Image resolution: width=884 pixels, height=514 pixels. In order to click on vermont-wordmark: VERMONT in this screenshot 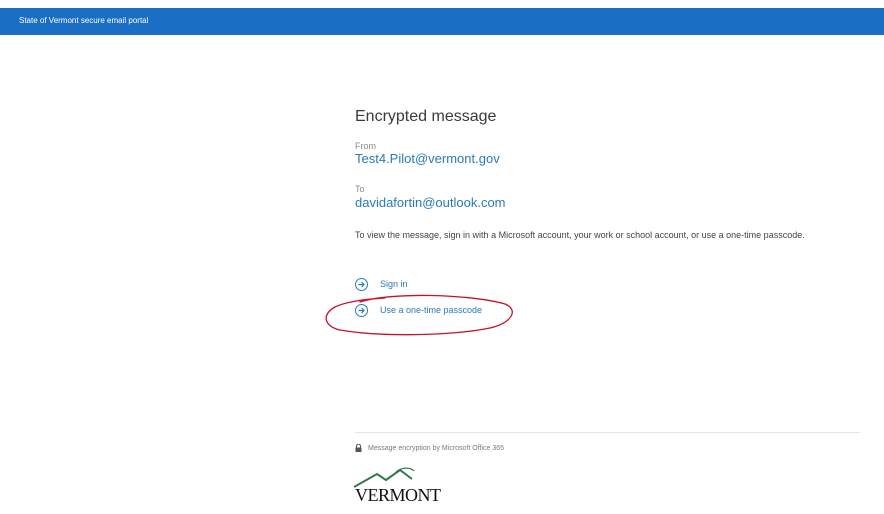, I will do `click(398, 495)`.